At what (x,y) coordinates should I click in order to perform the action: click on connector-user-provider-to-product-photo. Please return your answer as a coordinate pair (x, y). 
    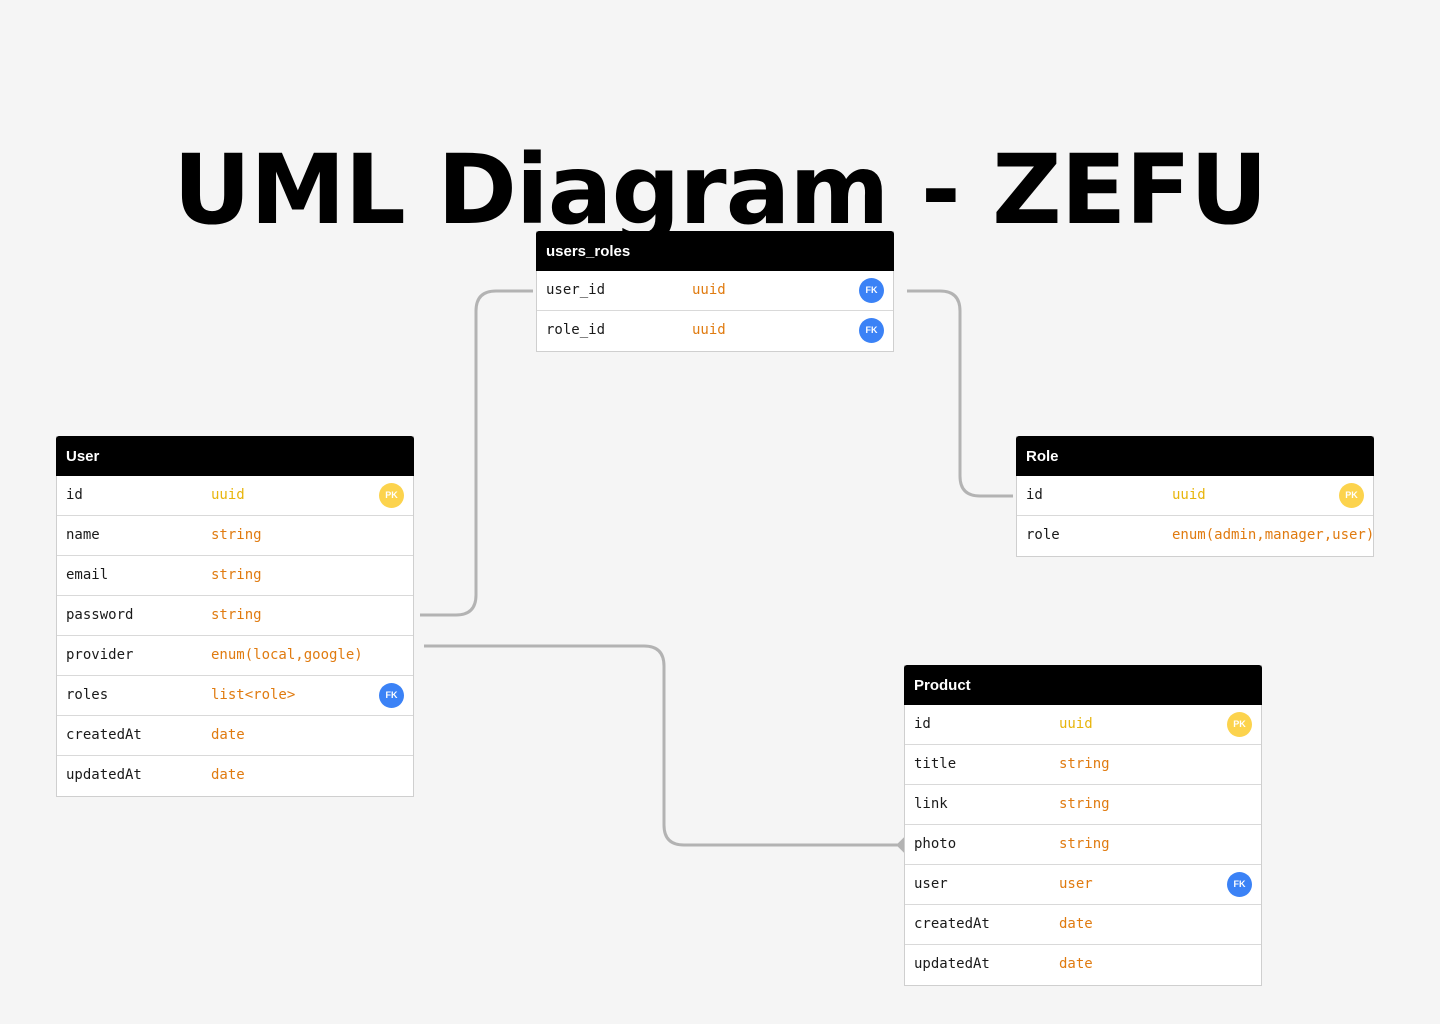
    Looking at the image, I should click on (661, 745).